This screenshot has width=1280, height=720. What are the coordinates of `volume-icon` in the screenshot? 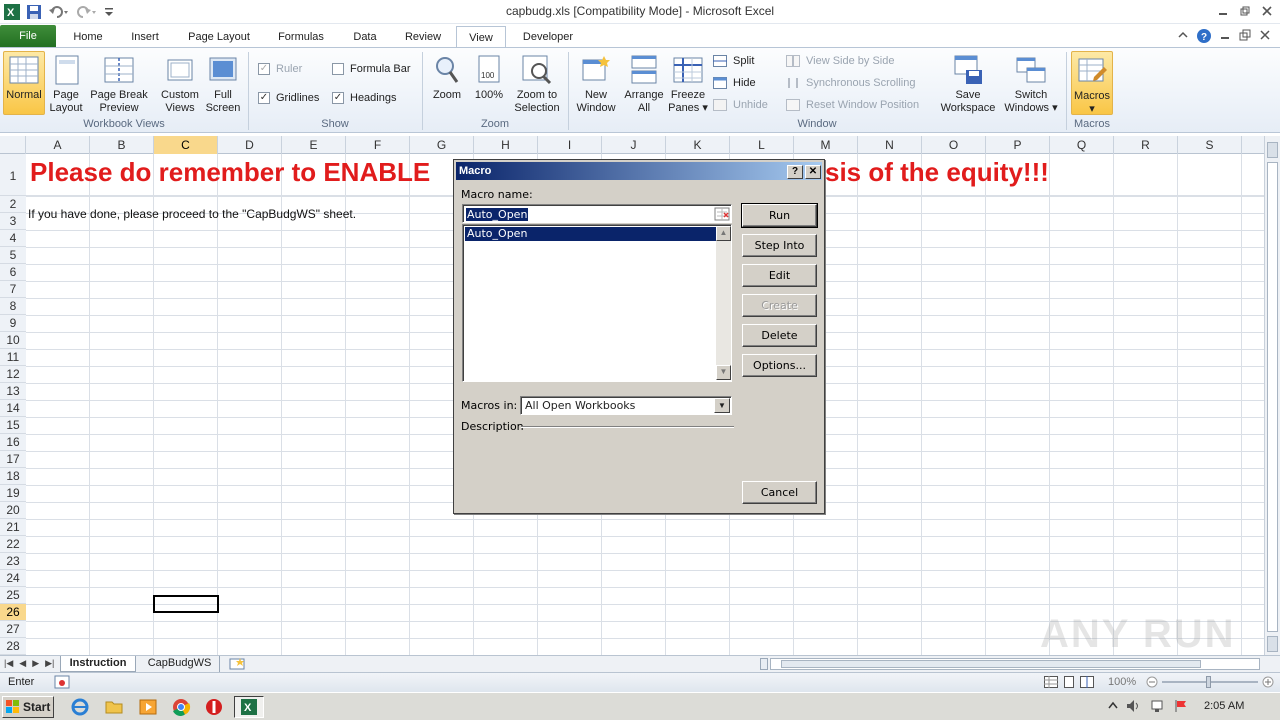 It's located at (1134, 706).